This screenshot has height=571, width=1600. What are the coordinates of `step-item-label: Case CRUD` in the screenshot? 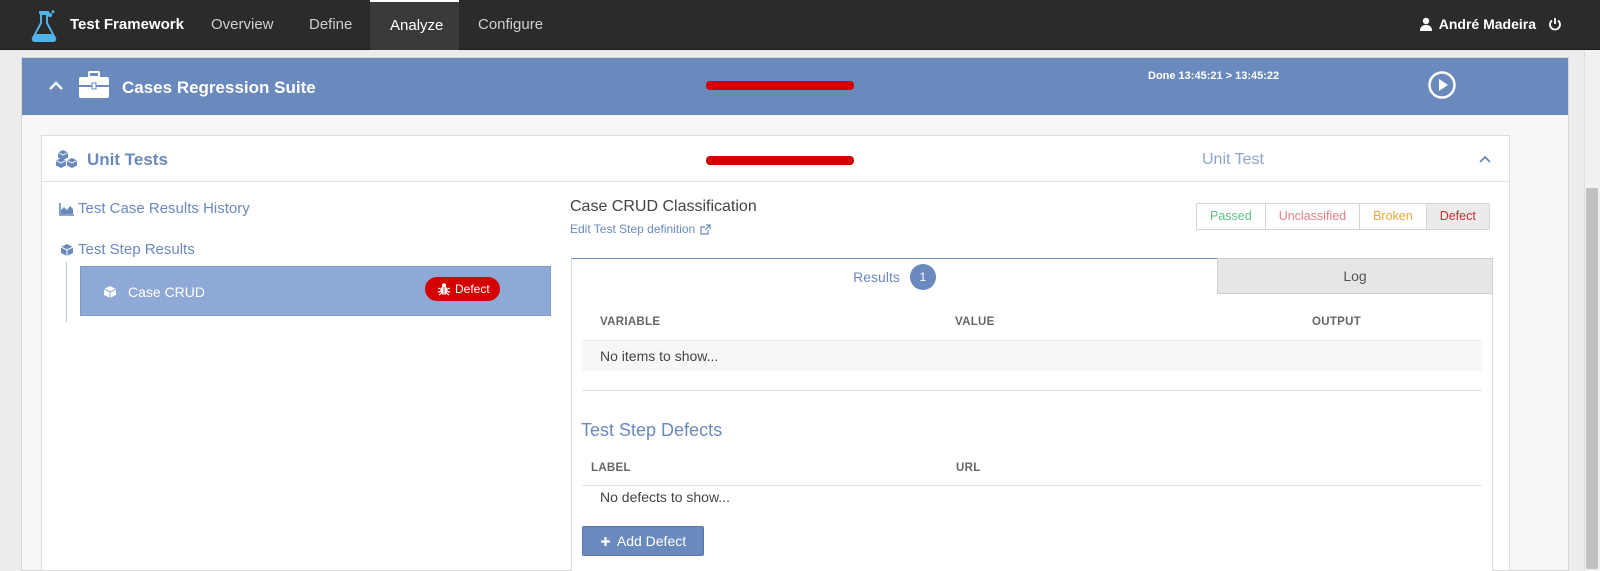 It's located at (167, 292).